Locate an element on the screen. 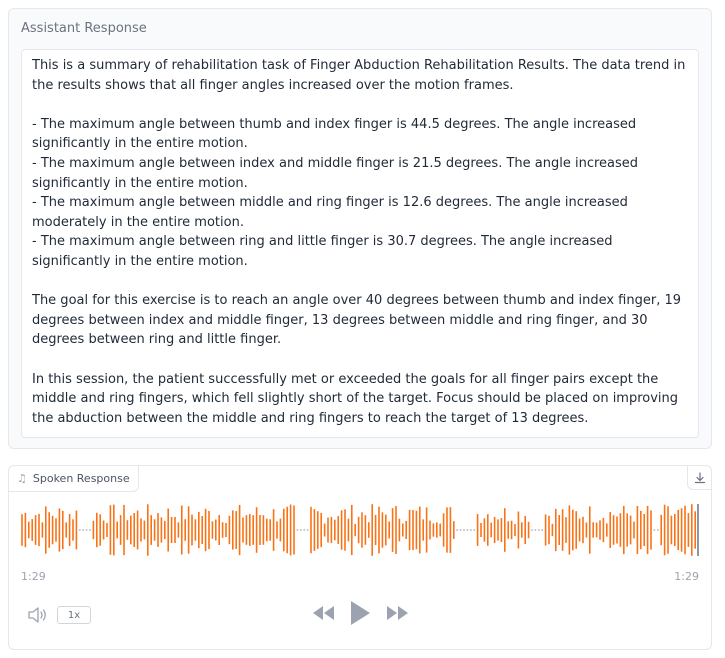 This screenshot has width=725, height=658. audio-label-text: Spoken Response is located at coordinates (81, 478).